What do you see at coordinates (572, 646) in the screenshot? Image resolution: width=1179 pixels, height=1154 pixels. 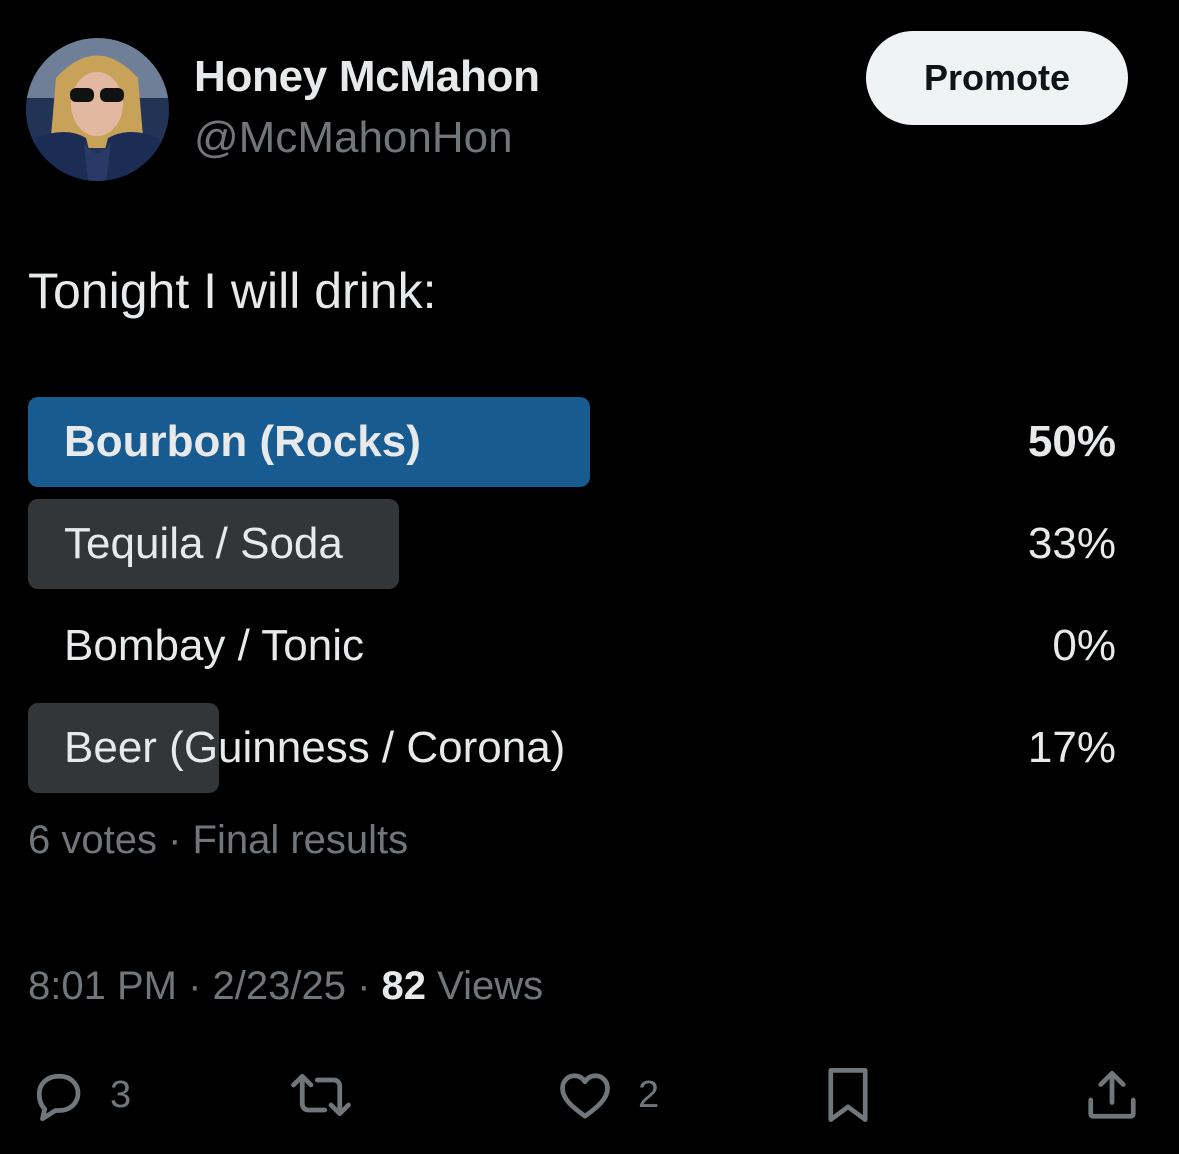 I see `poll-option: Bombay / Tonic 0%` at bounding box center [572, 646].